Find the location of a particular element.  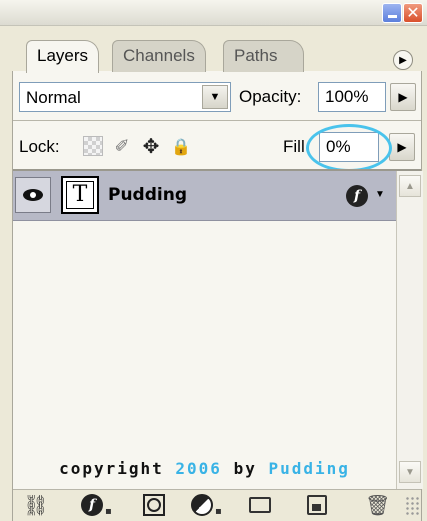

copyright-text: copyright 2006 by Pudding is located at coordinates (204, 468).